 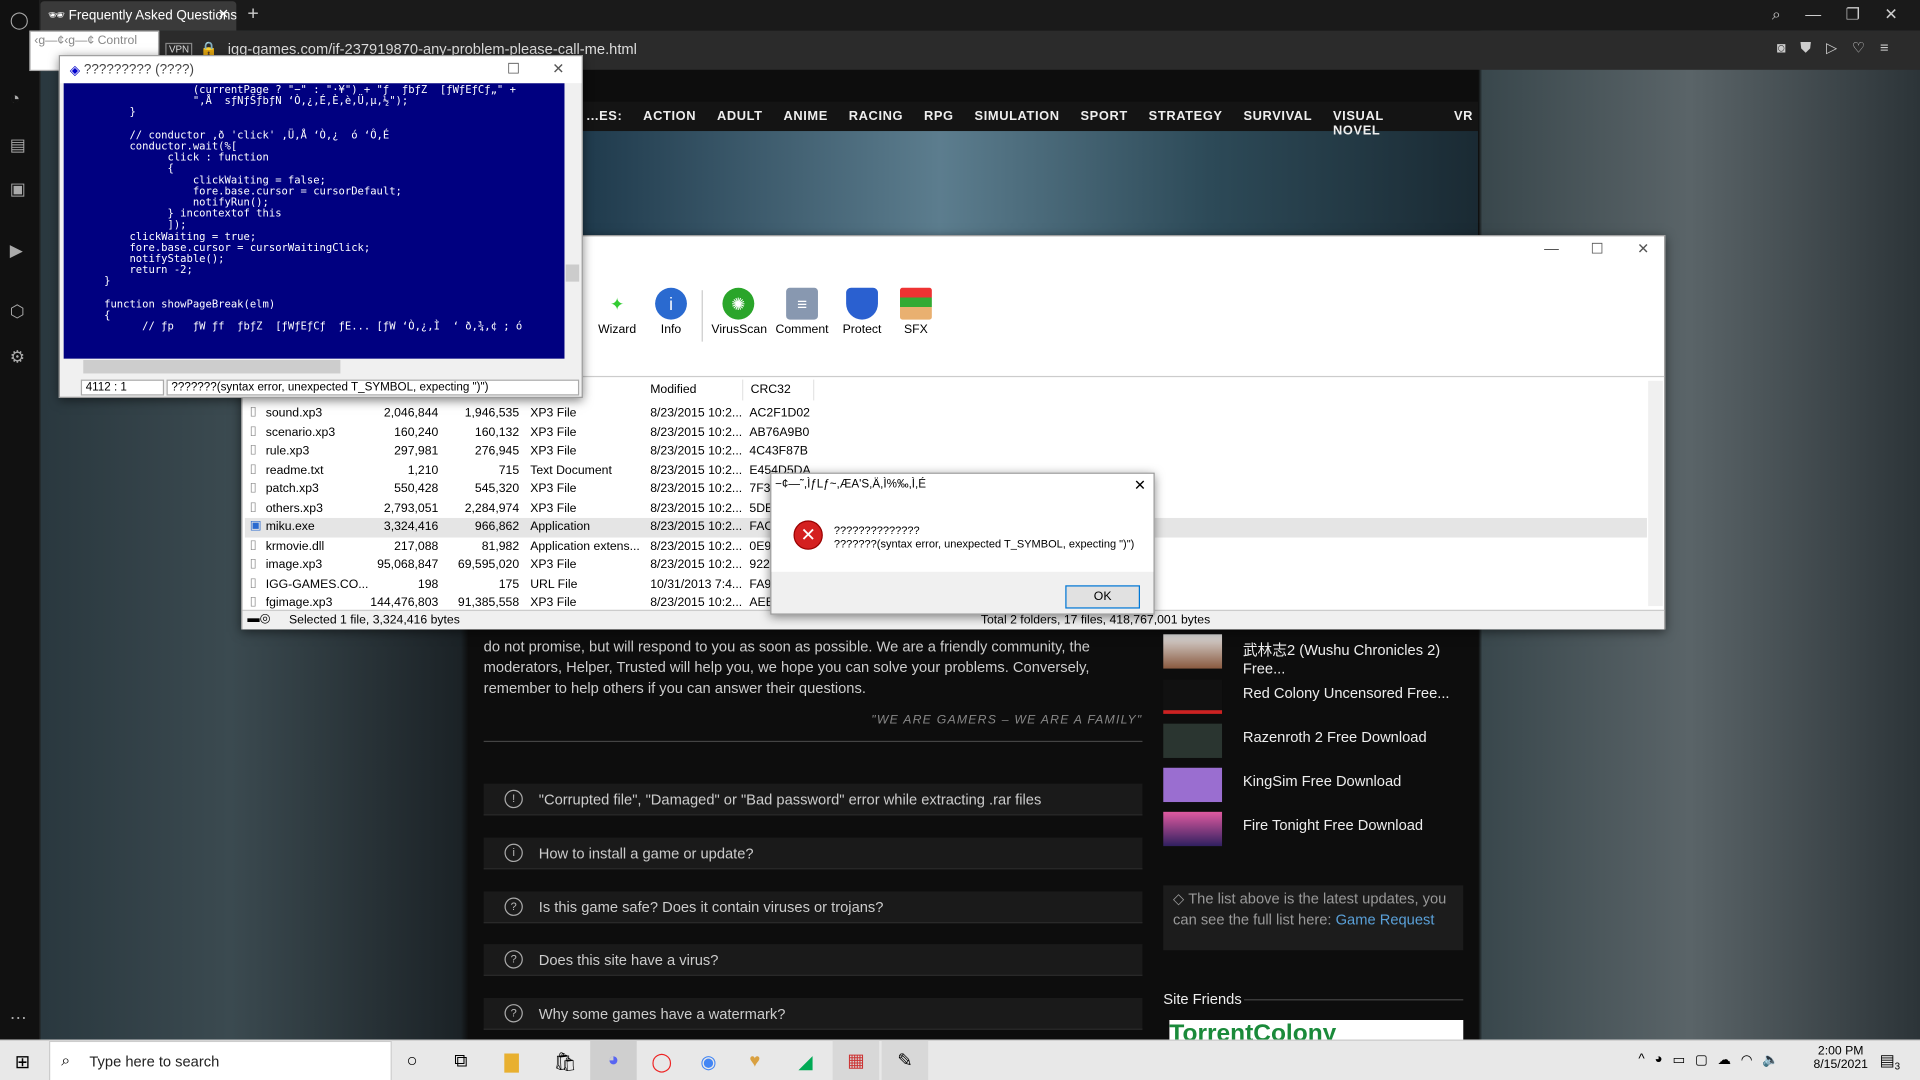 What do you see at coordinates (671, 330) in the screenshot?
I see `button-label: Info` at bounding box center [671, 330].